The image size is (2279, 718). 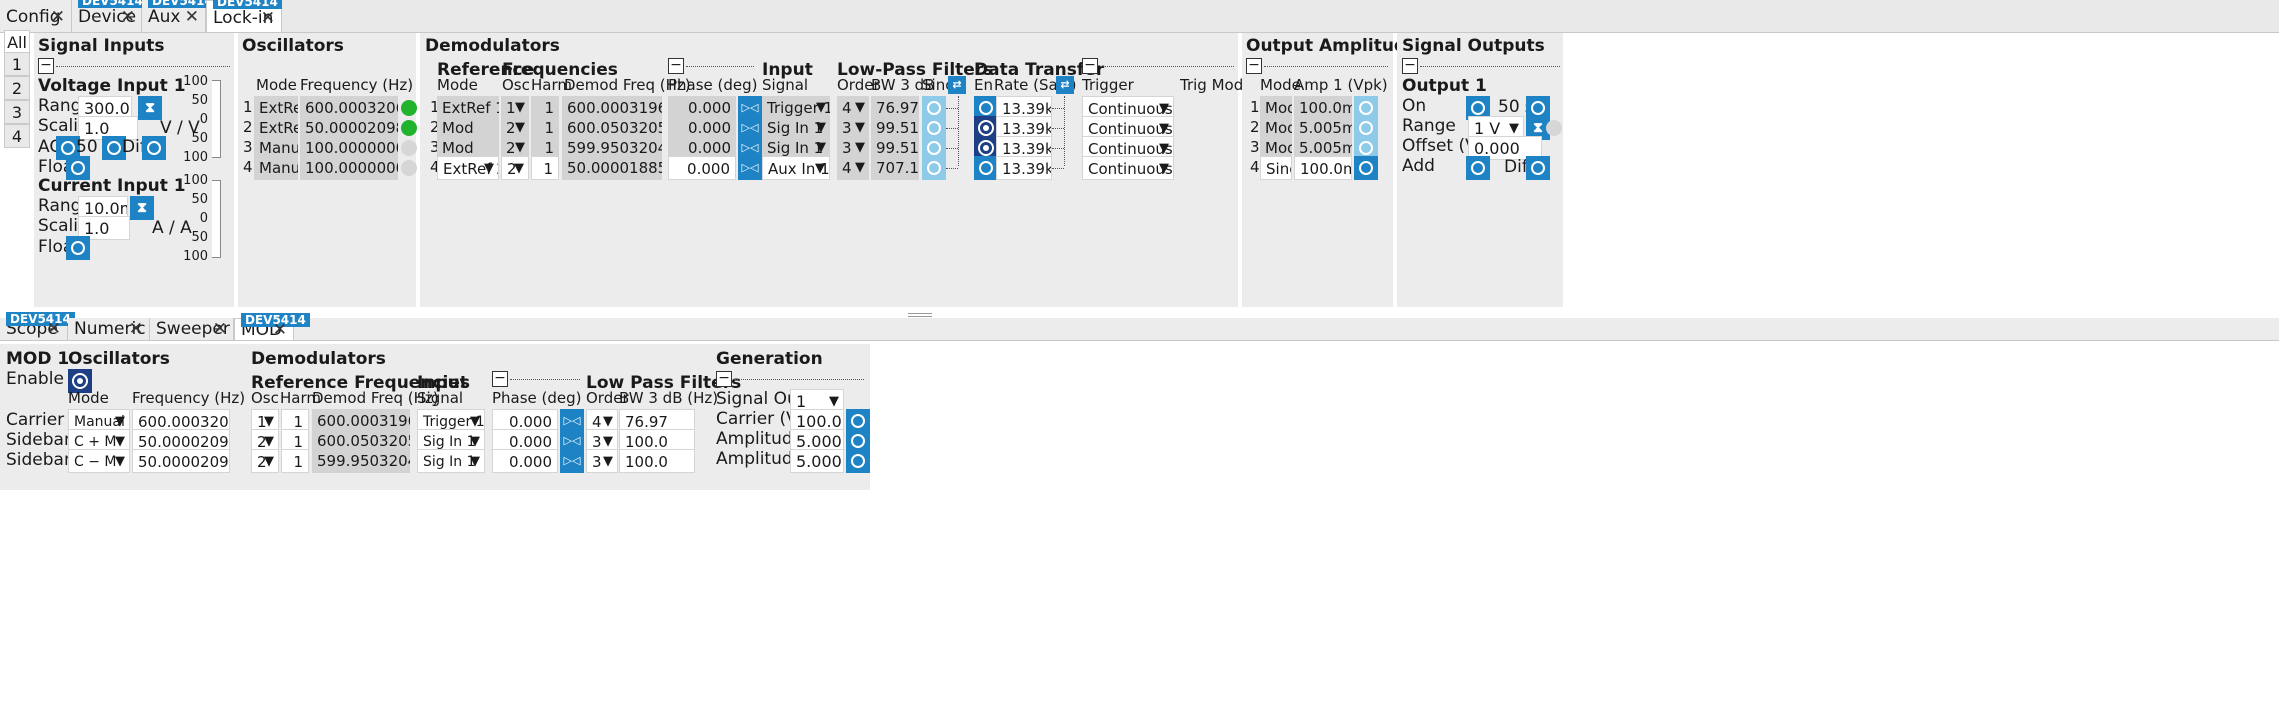 What do you see at coordinates (602, 461) in the screenshot?
I see `order-select: 3 ▼` at bounding box center [602, 461].